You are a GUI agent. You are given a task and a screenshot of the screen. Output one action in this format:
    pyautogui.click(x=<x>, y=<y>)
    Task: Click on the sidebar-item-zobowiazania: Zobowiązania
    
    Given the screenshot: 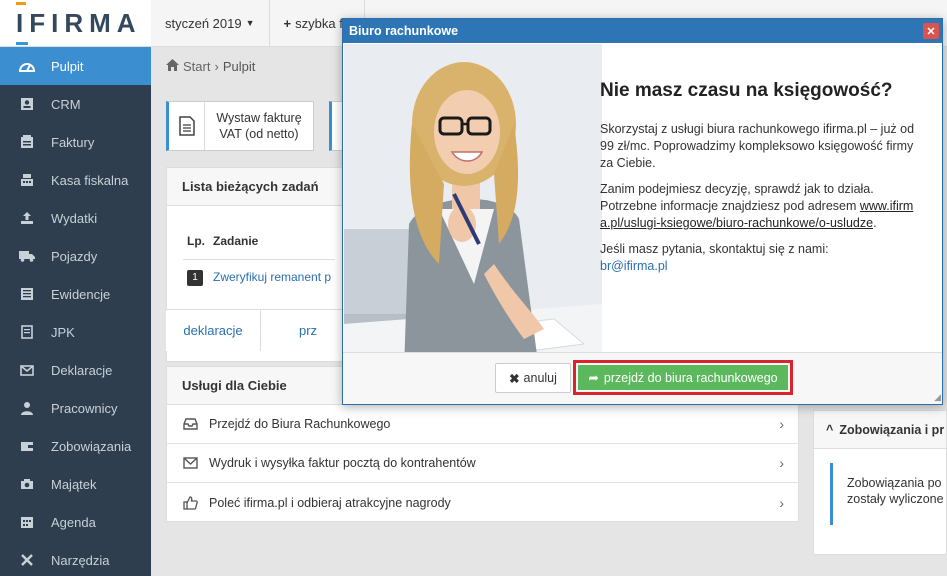 What is the action you would take?
    pyautogui.click(x=75, y=446)
    